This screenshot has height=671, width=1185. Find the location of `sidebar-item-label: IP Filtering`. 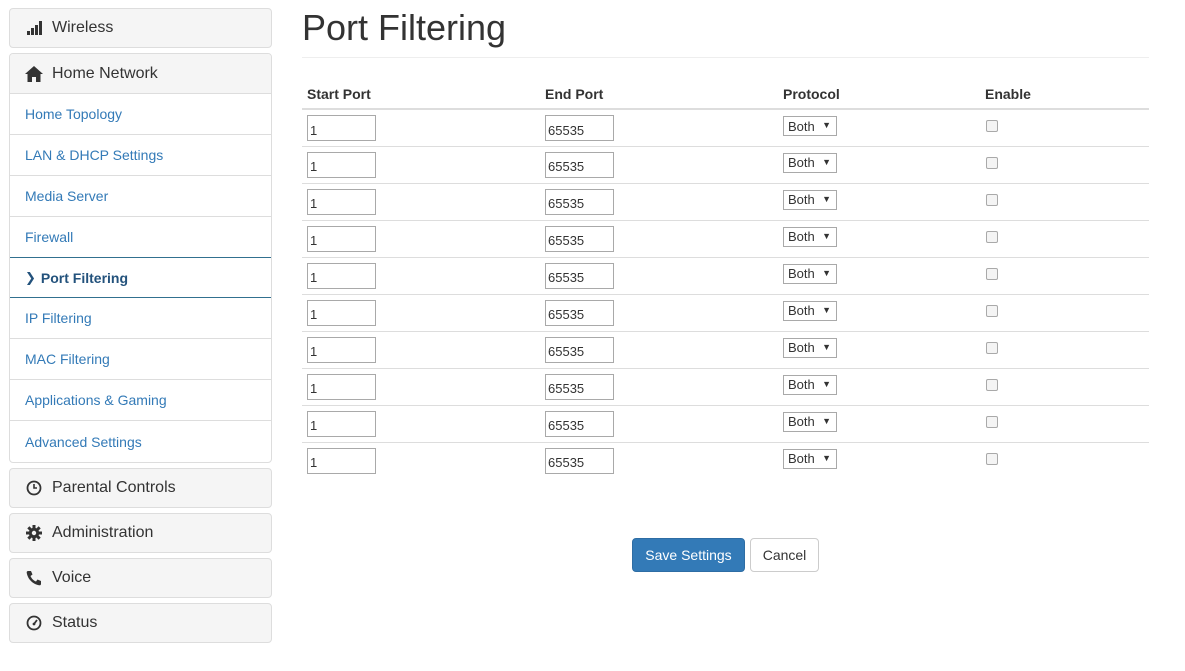

sidebar-item-label: IP Filtering is located at coordinates (58, 318).